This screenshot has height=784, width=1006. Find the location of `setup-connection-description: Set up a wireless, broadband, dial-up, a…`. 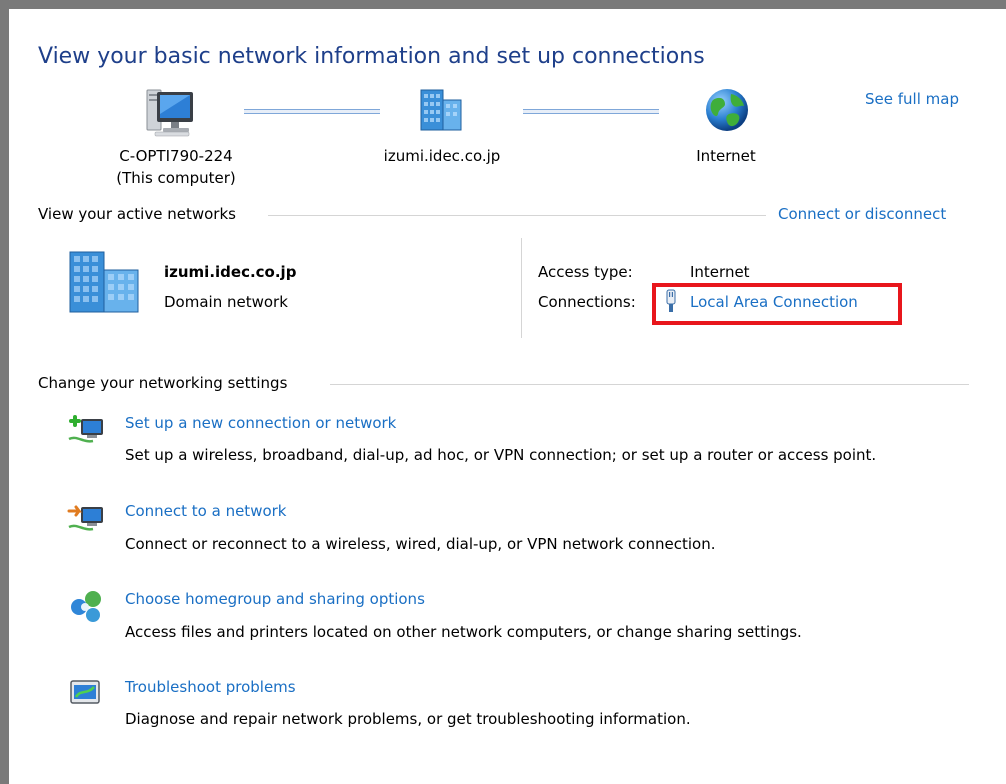

setup-connection-description: Set up a wireless, broadband, dial-up, a… is located at coordinates (501, 455).